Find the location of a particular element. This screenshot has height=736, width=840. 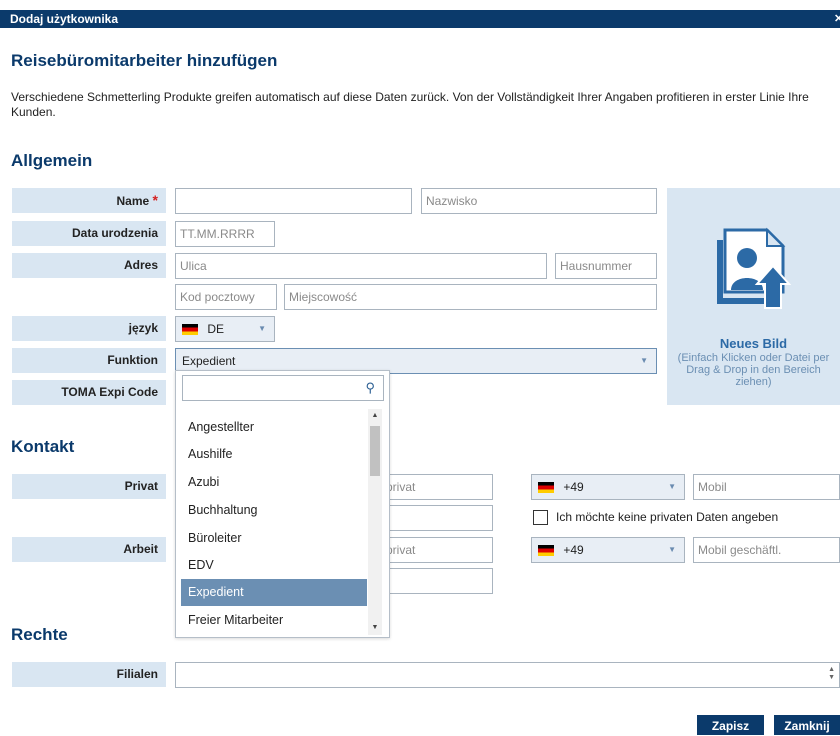

language-value: DE is located at coordinates (216, 329).